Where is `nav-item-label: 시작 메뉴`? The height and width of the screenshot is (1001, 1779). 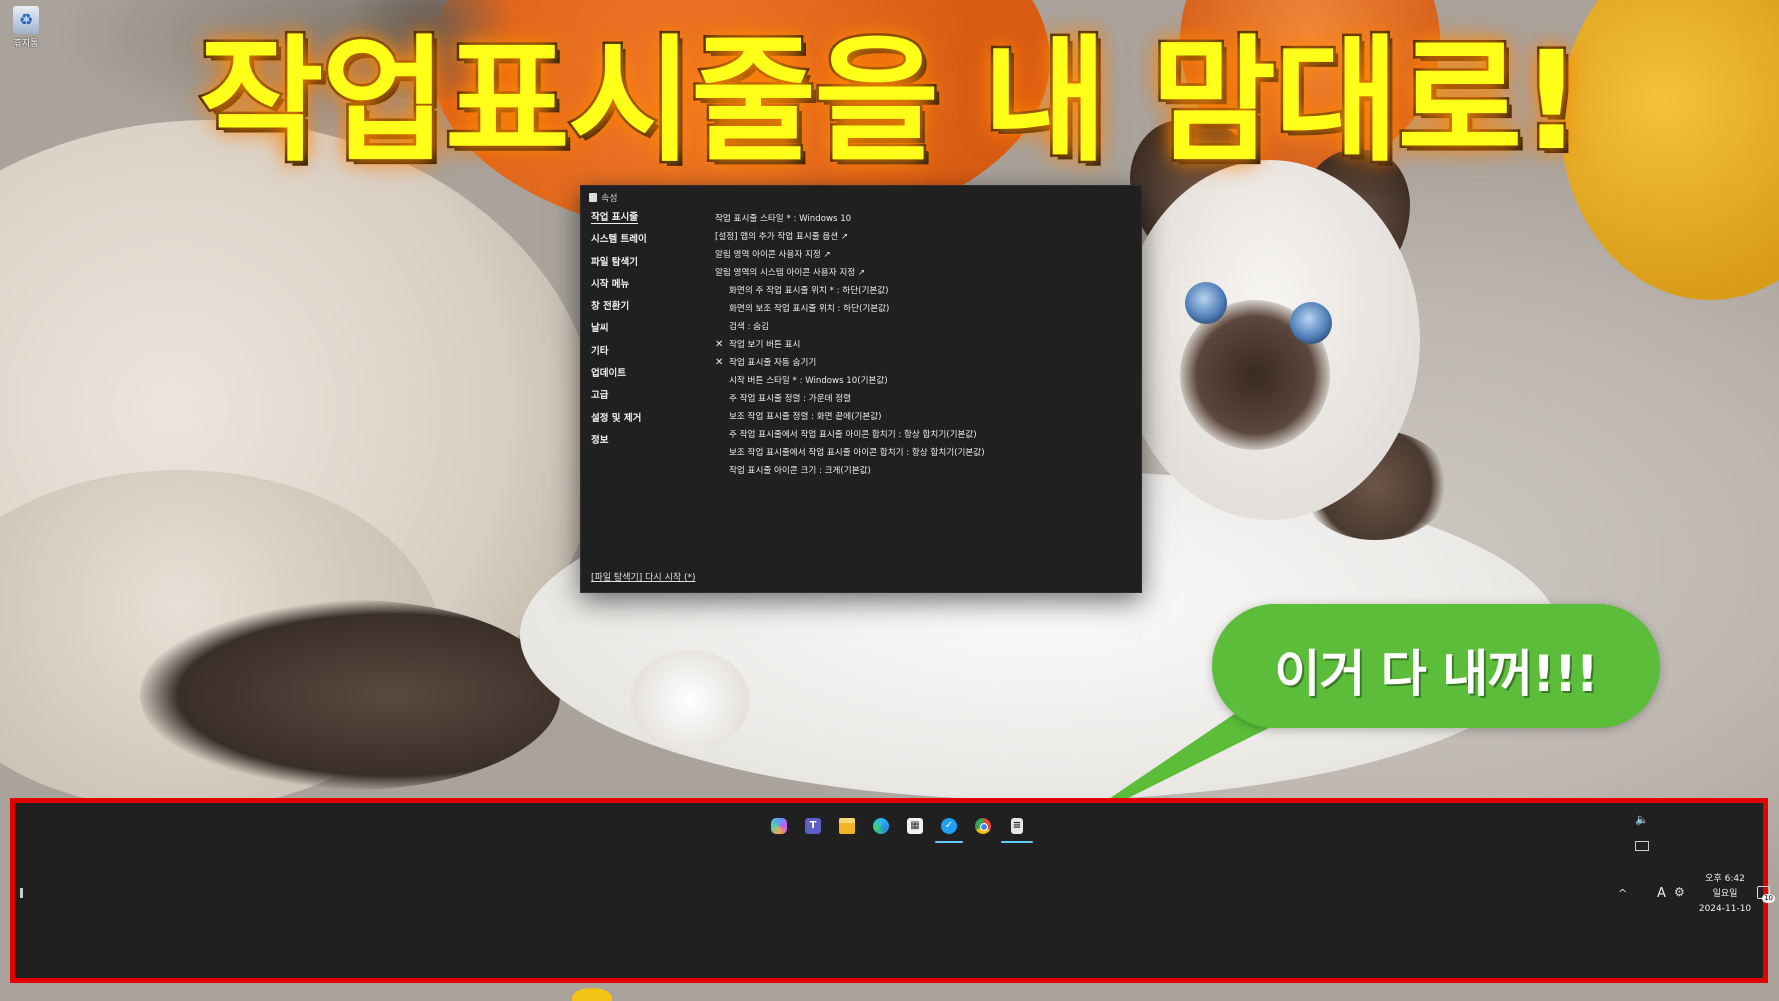
nav-item-label: 시작 메뉴 is located at coordinates (610, 284).